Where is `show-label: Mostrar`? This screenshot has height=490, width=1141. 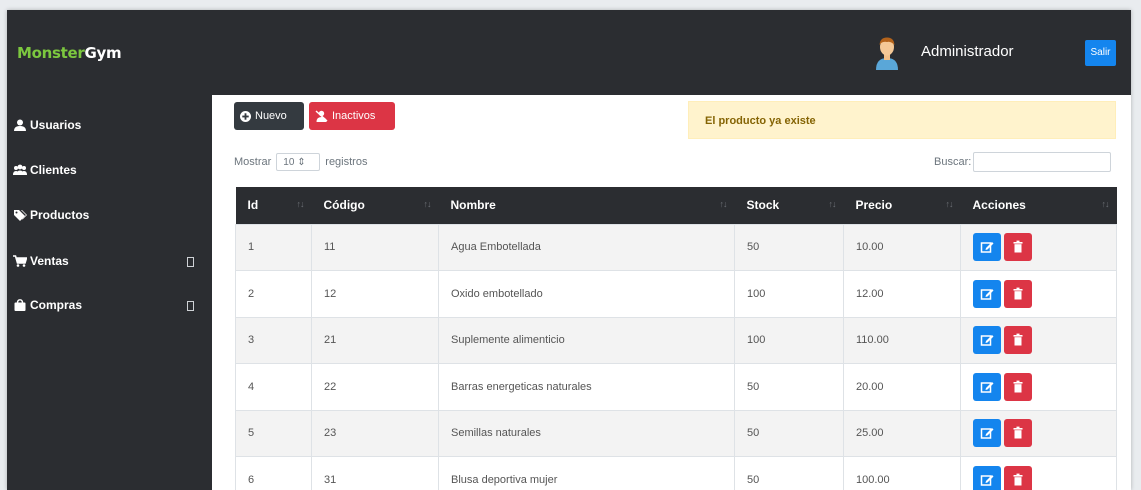
show-label: Mostrar is located at coordinates (253, 162).